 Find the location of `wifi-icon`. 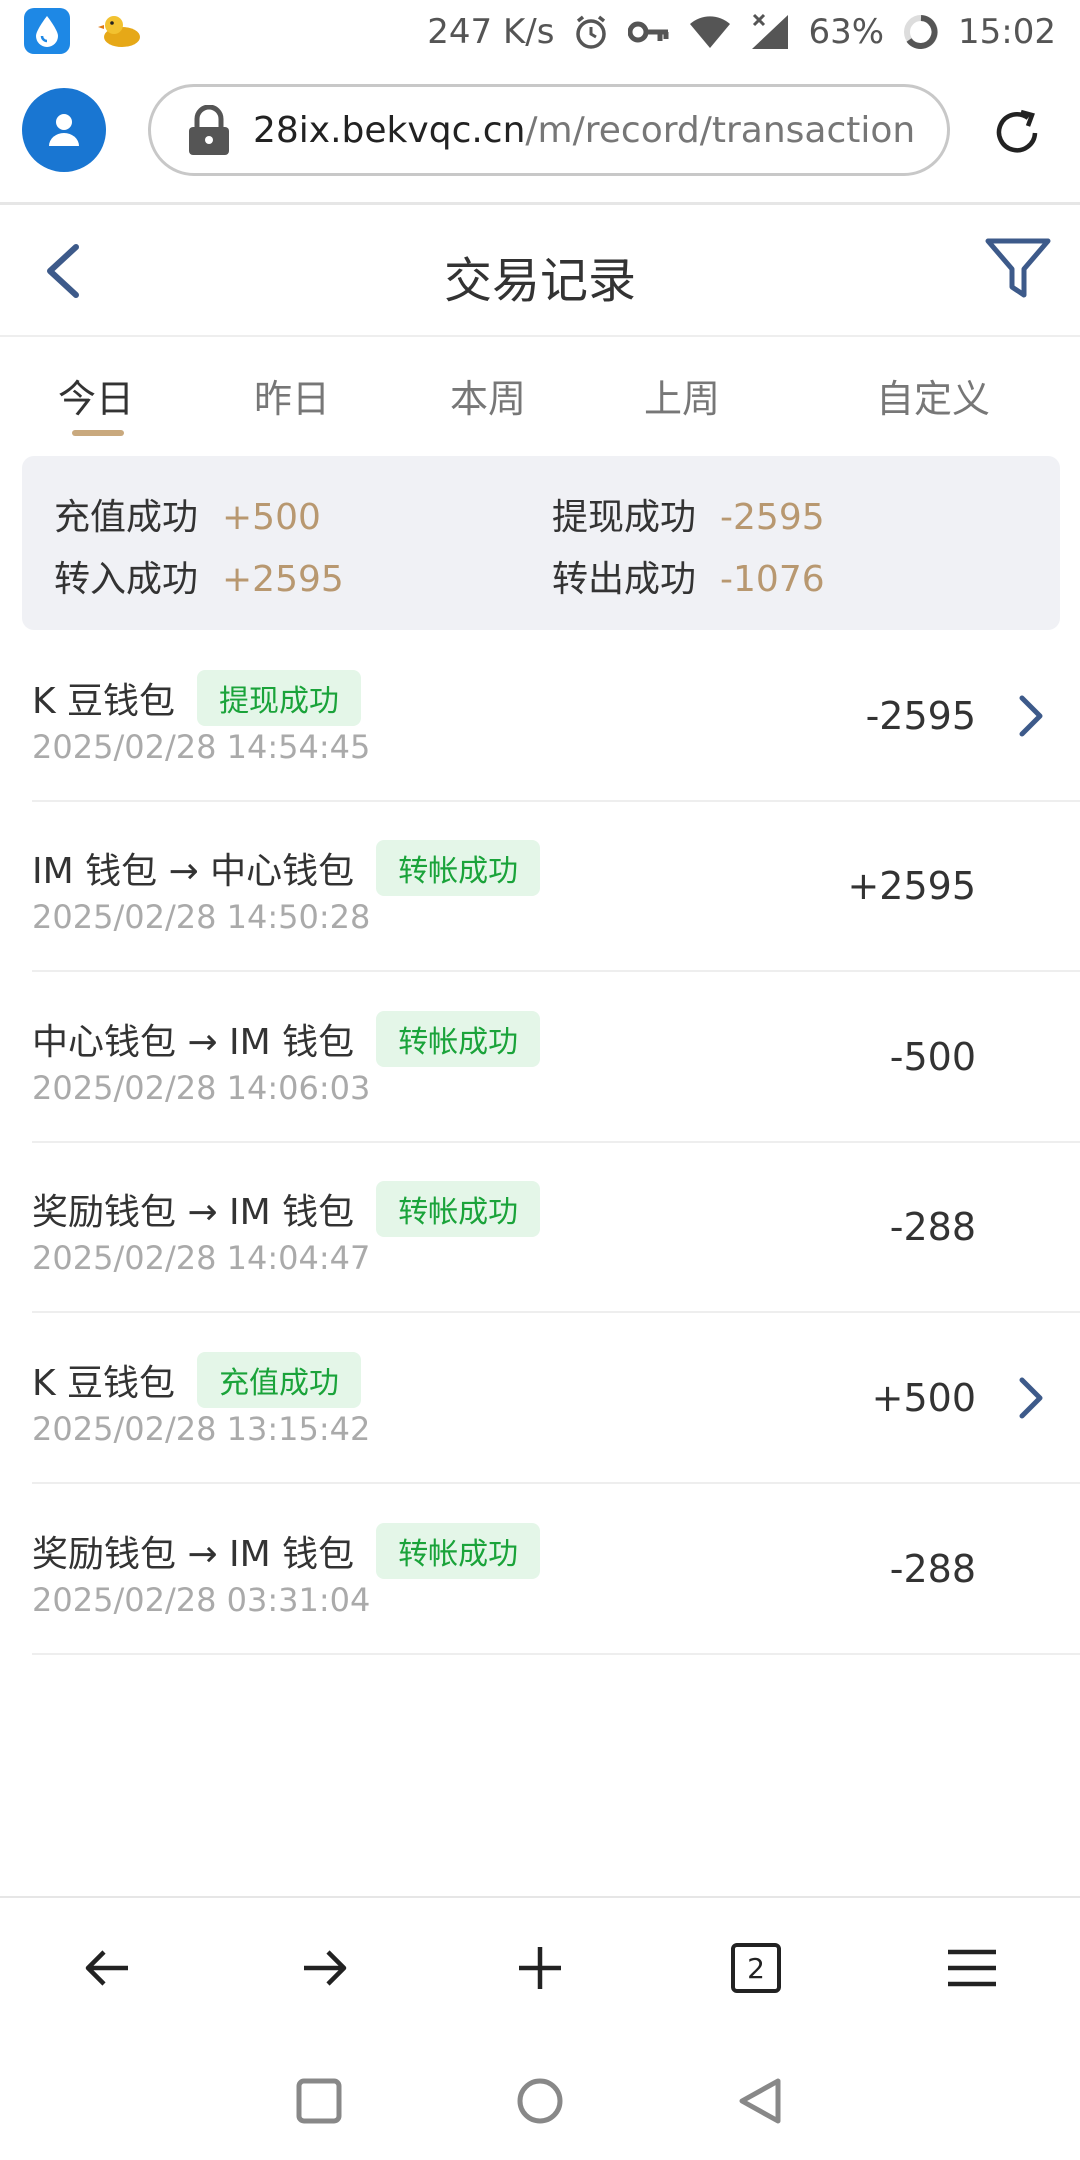

wifi-icon is located at coordinates (710, 32).